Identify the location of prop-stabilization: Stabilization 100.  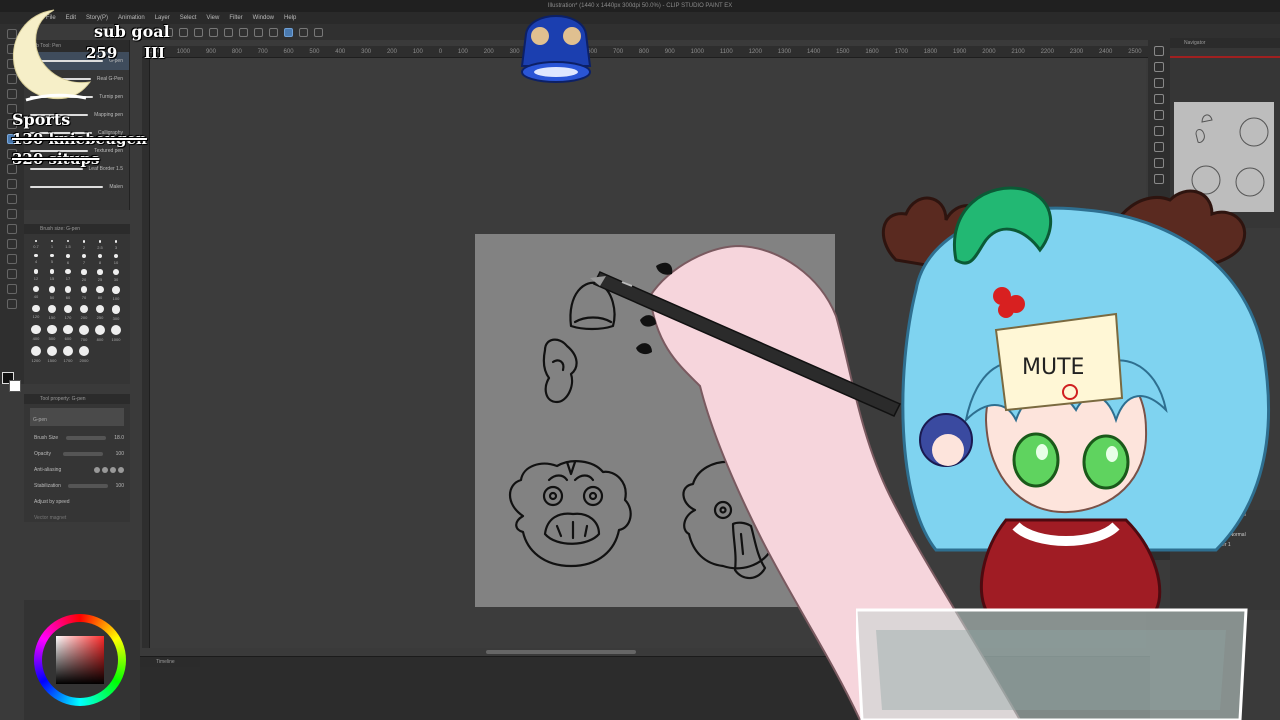
(77, 486).